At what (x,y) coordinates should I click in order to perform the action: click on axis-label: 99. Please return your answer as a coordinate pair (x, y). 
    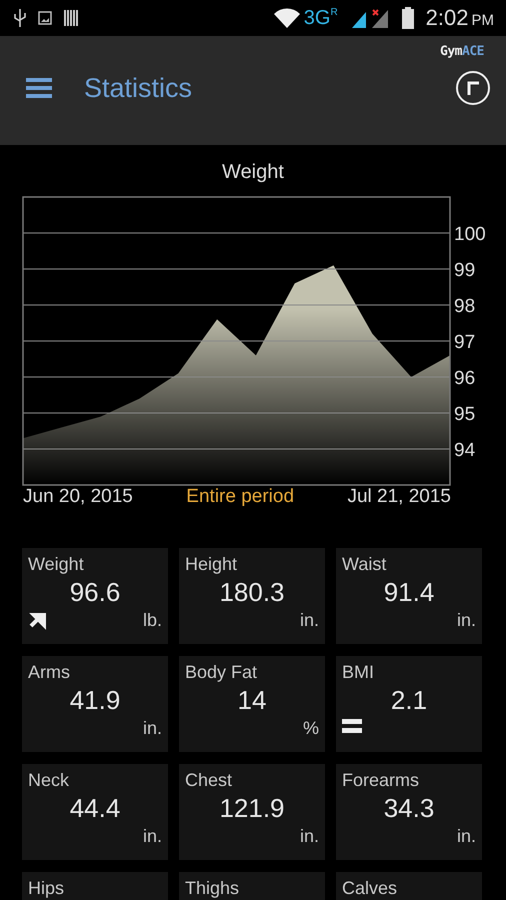
    Looking at the image, I should click on (465, 270).